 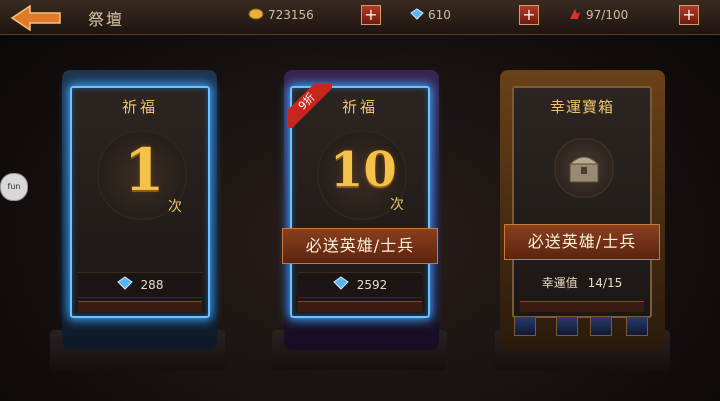 What do you see at coordinates (607, 15) in the screenshot?
I see `stamina-value: 97/100` at bounding box center [607, 15].